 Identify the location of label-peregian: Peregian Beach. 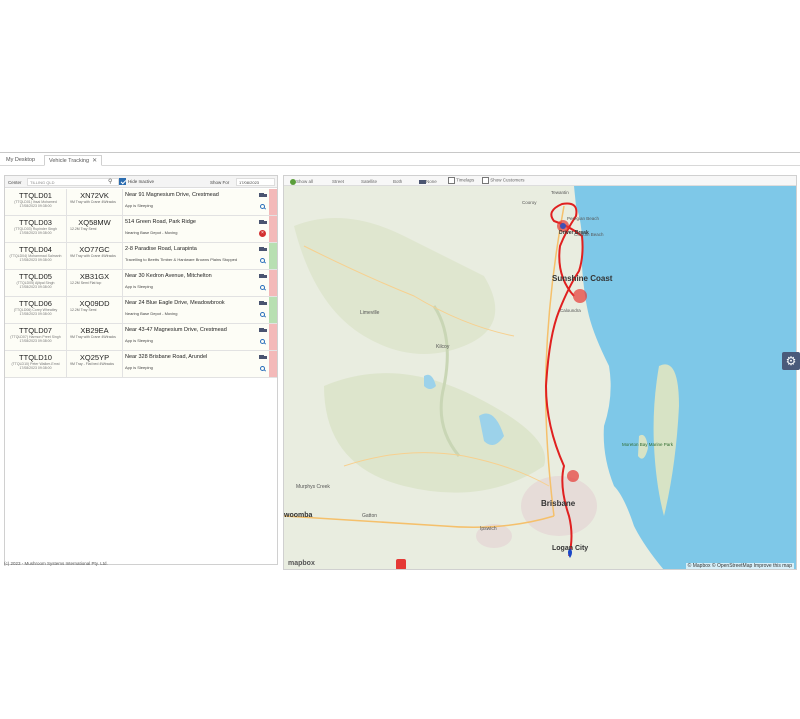
(583, 218).